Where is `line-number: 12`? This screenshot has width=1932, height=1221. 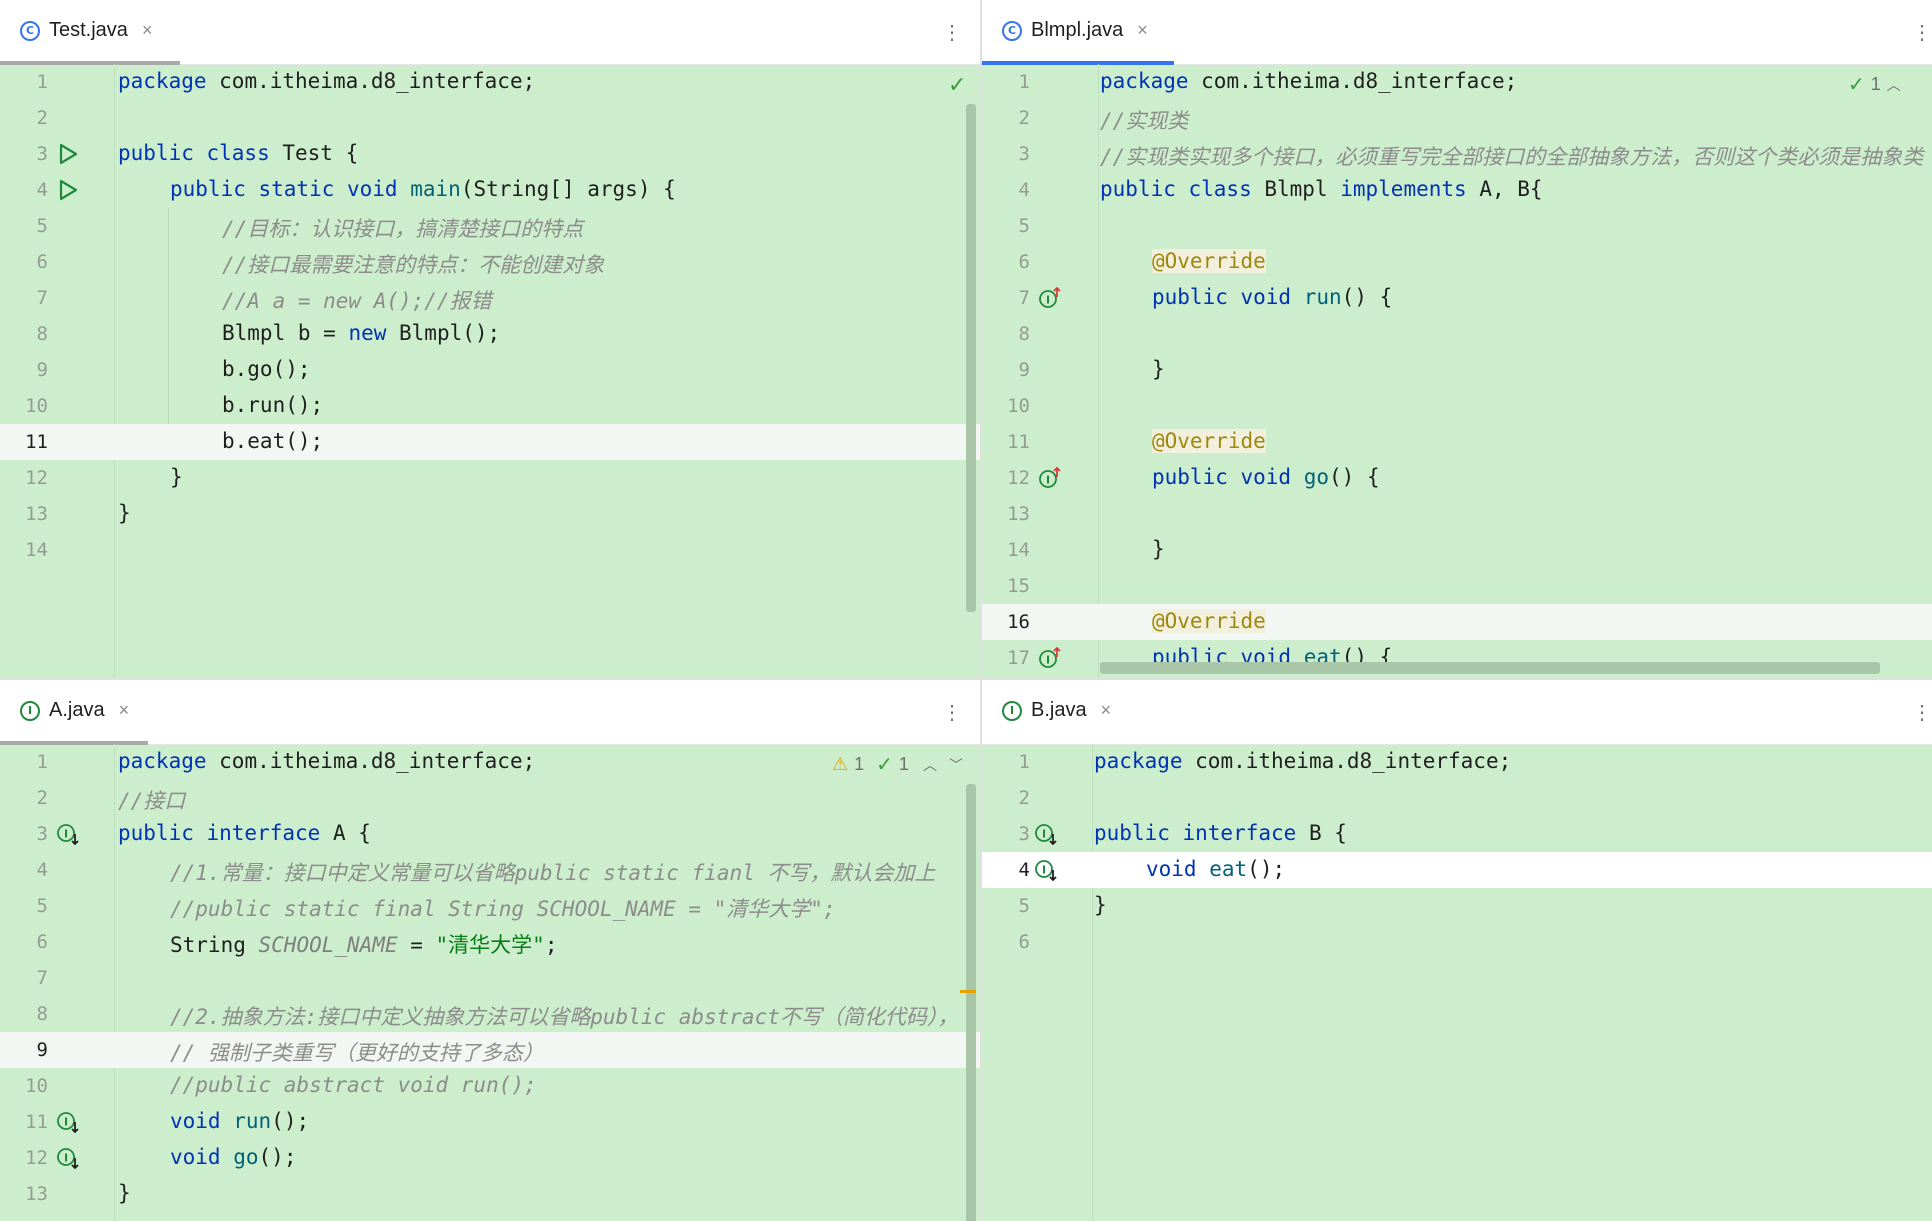 line-number: 12 is located at coordinates (36, 1158).